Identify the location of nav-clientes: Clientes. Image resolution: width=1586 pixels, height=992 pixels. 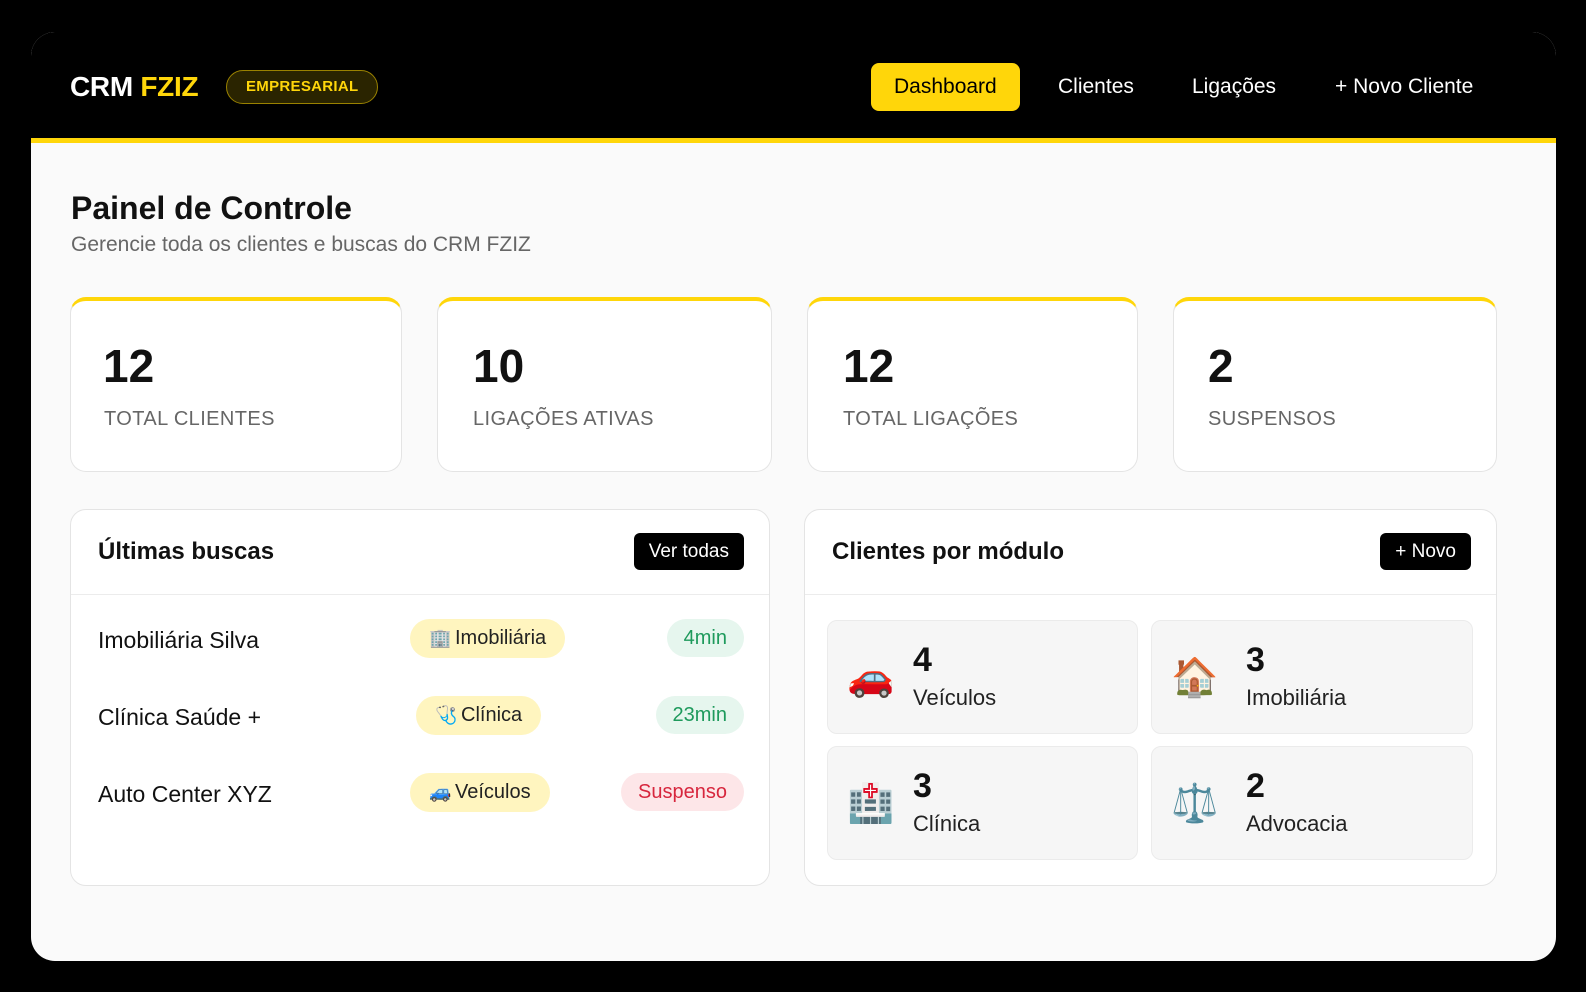
(1096, 87).